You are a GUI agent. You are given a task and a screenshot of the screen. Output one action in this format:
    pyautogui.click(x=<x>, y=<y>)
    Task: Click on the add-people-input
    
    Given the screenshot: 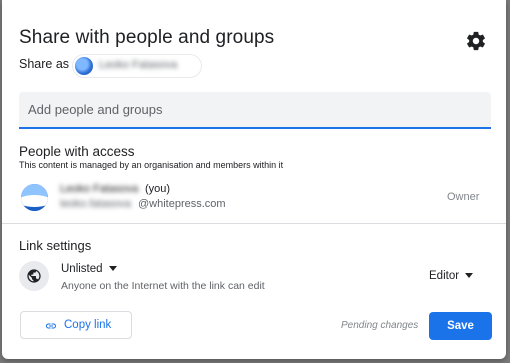 What is the action you would take?
    pyautogui.click(x=255, y=110)
    